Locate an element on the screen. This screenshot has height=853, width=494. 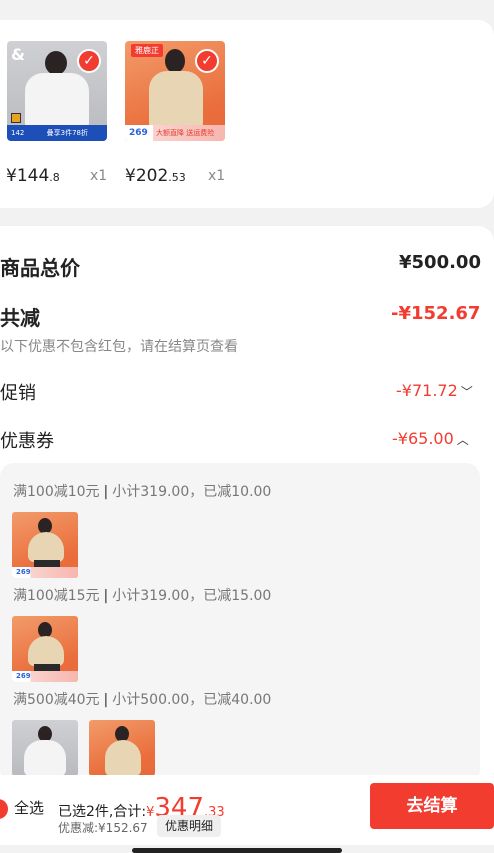
product-thumbnail-2: 雅鹿正 ✓ 269 大额直降 送运费险 is located at coordinates (175, 91).